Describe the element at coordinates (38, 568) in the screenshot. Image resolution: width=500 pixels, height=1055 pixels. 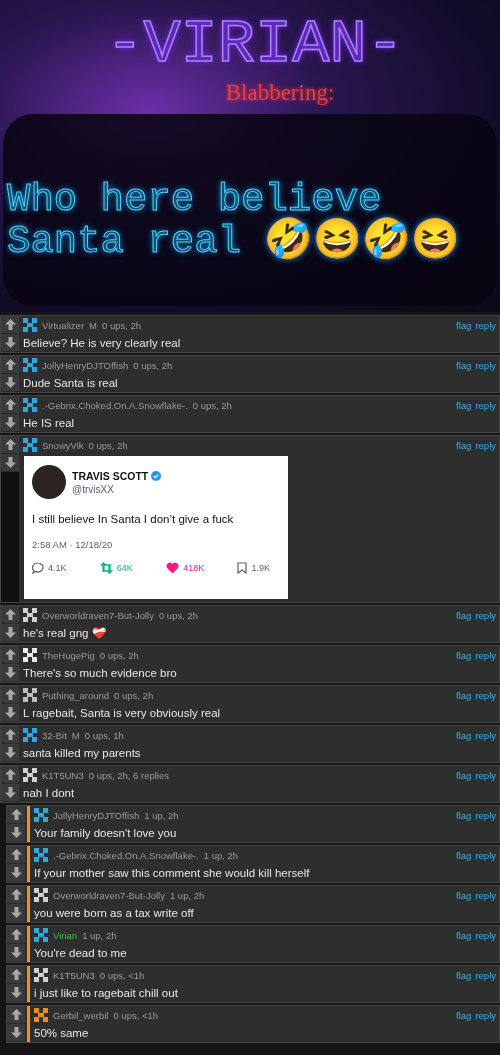
I see `speech-bubble-icon` at that location.